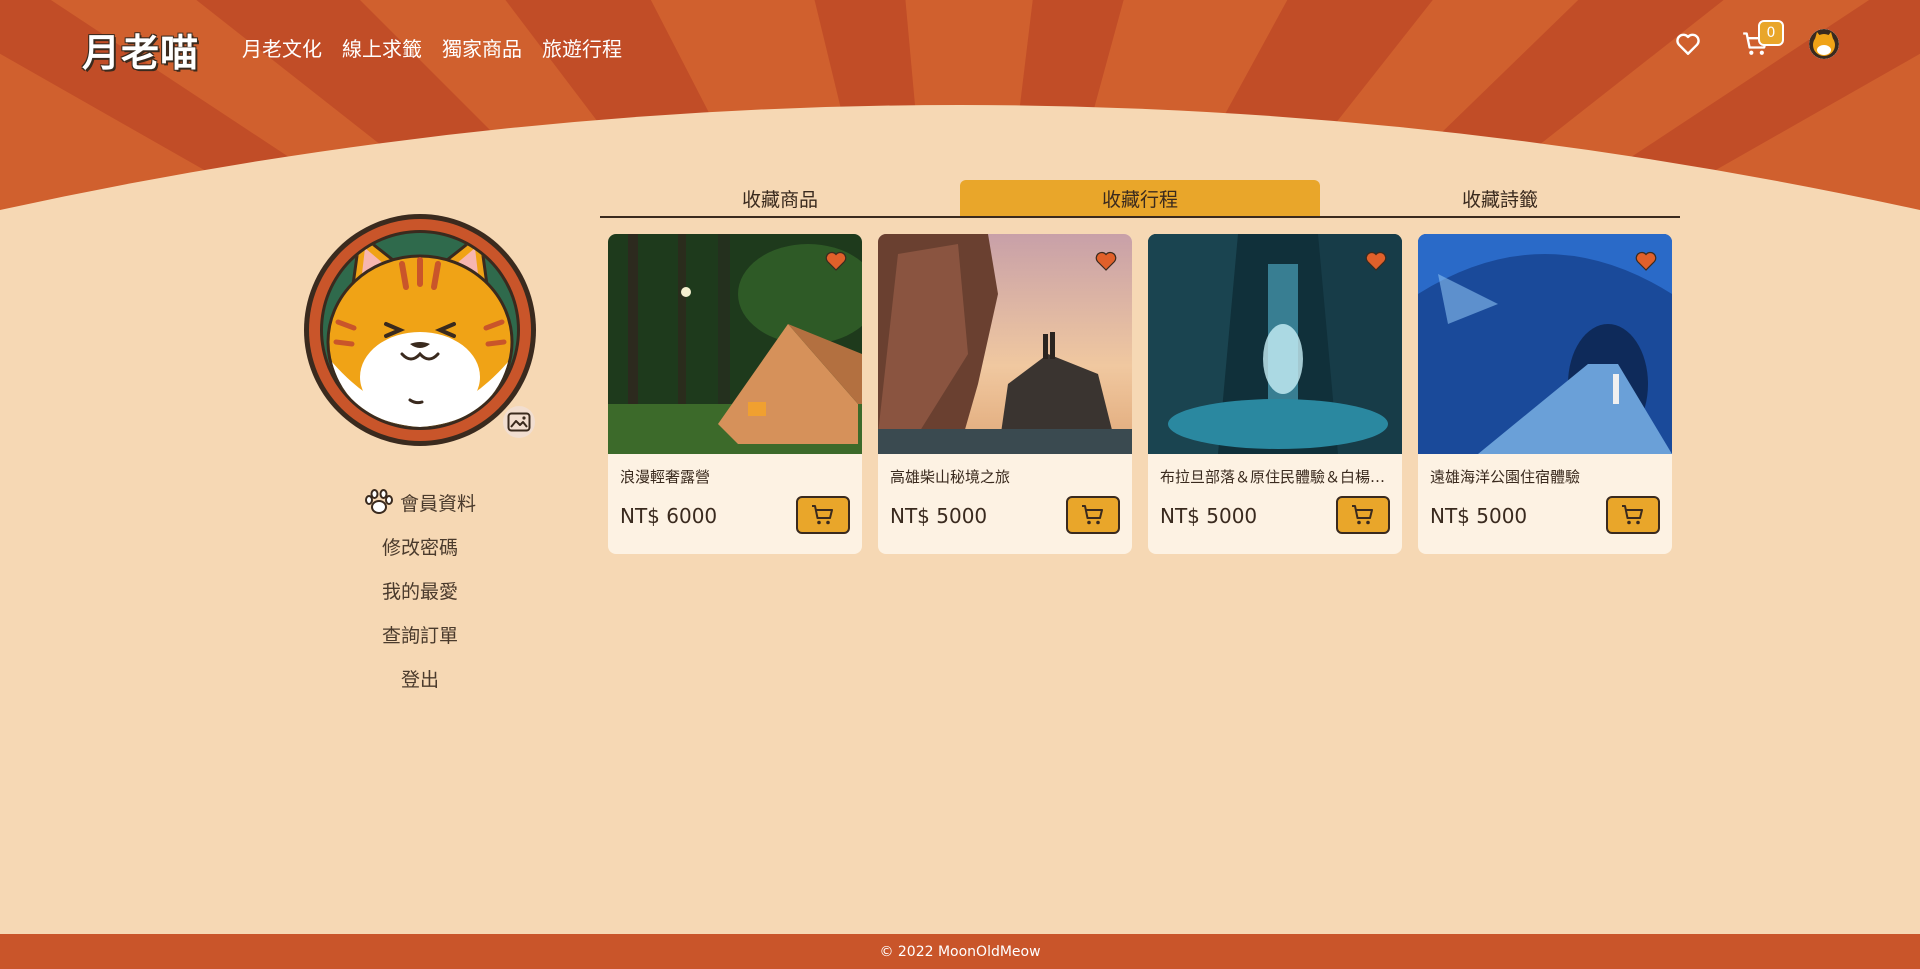 This screenshot has height=969, width=1920. I want to click on footer: © 2022 MoonOldMeow, so click(960, 951).